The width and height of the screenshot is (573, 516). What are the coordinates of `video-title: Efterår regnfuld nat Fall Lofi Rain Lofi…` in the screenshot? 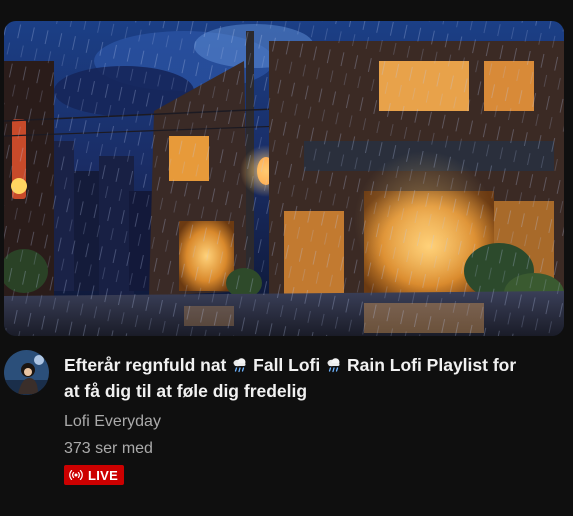 It's located at (299, 378).